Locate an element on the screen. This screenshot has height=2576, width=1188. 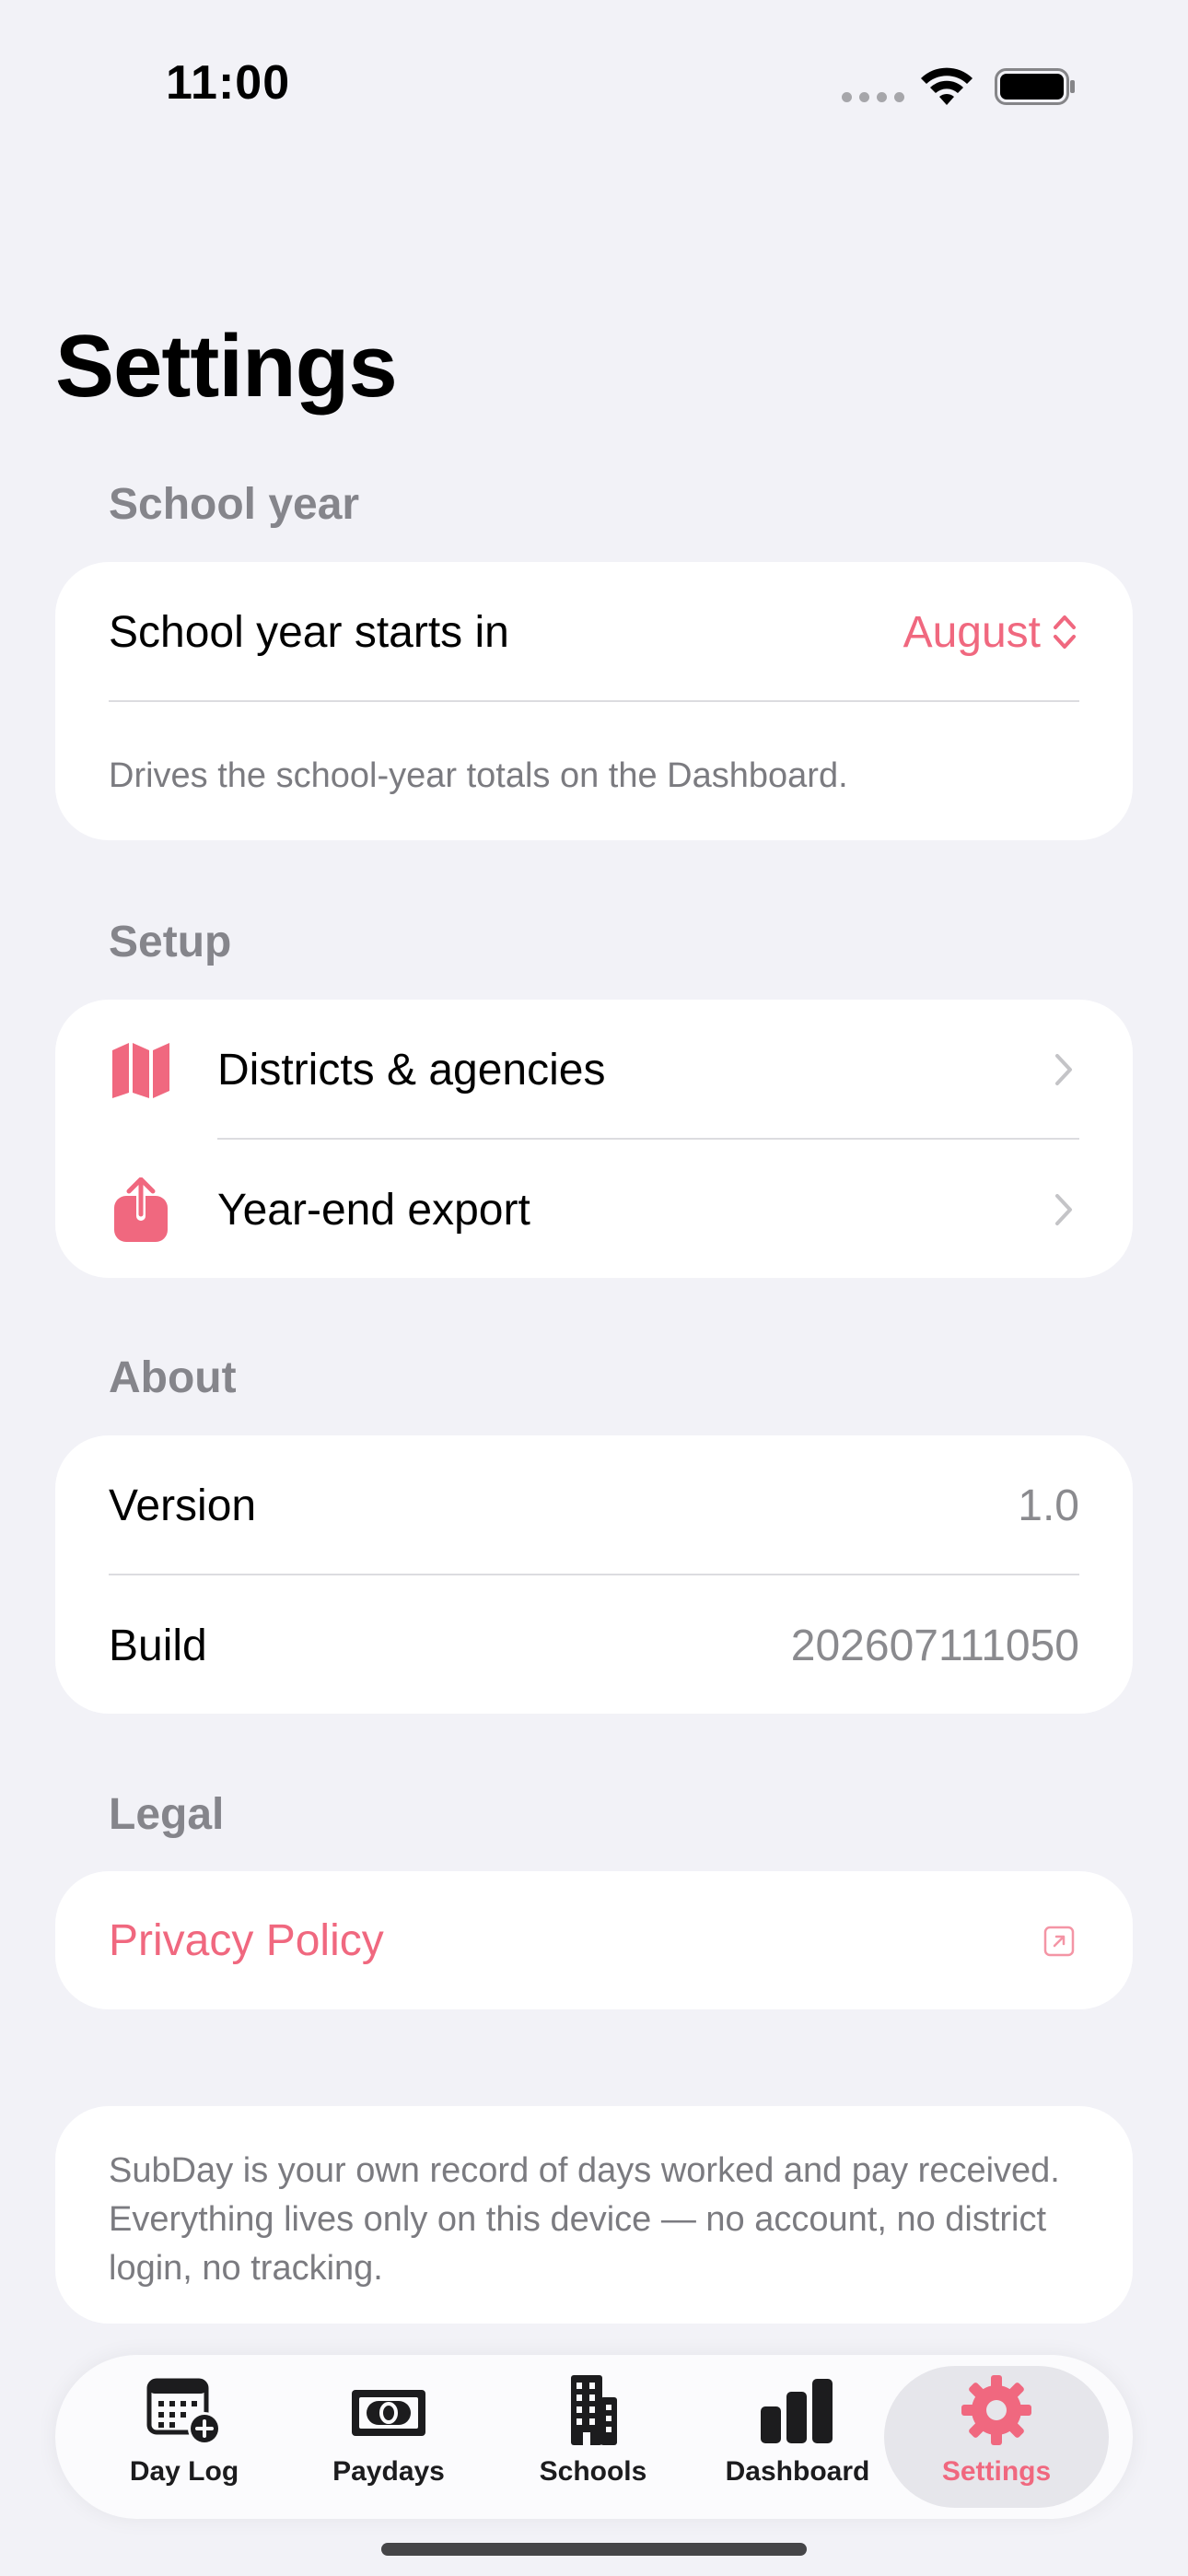
legal-card: Privacy Policy is located at coordinates (594, 1940).